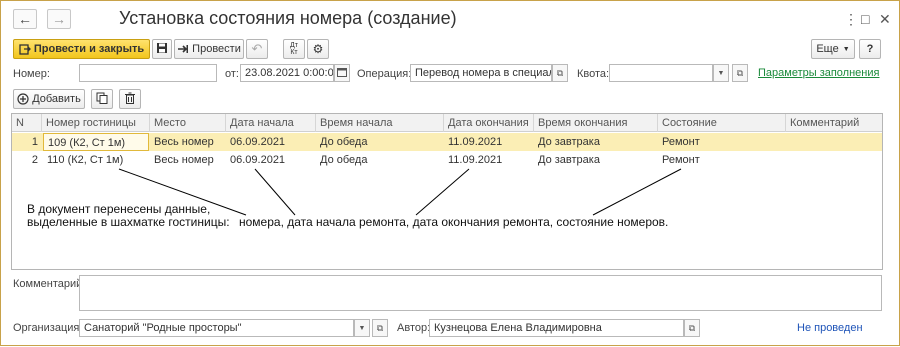 The height and width of the screenshot is (347, 900). What do you see at coordinates (480, 293) in the screenshot?
I see `comment-field` at bounding box center [480, 293].